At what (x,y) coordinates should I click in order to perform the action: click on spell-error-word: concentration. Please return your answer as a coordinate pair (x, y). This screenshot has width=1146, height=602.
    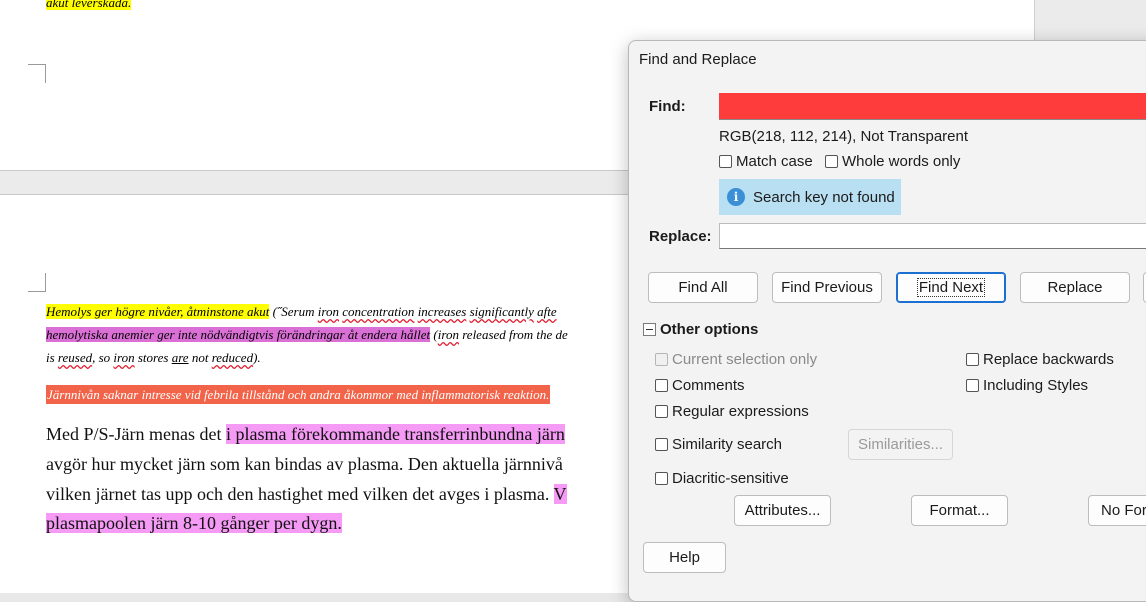
    Looking at the image, I should click on (378, 311).